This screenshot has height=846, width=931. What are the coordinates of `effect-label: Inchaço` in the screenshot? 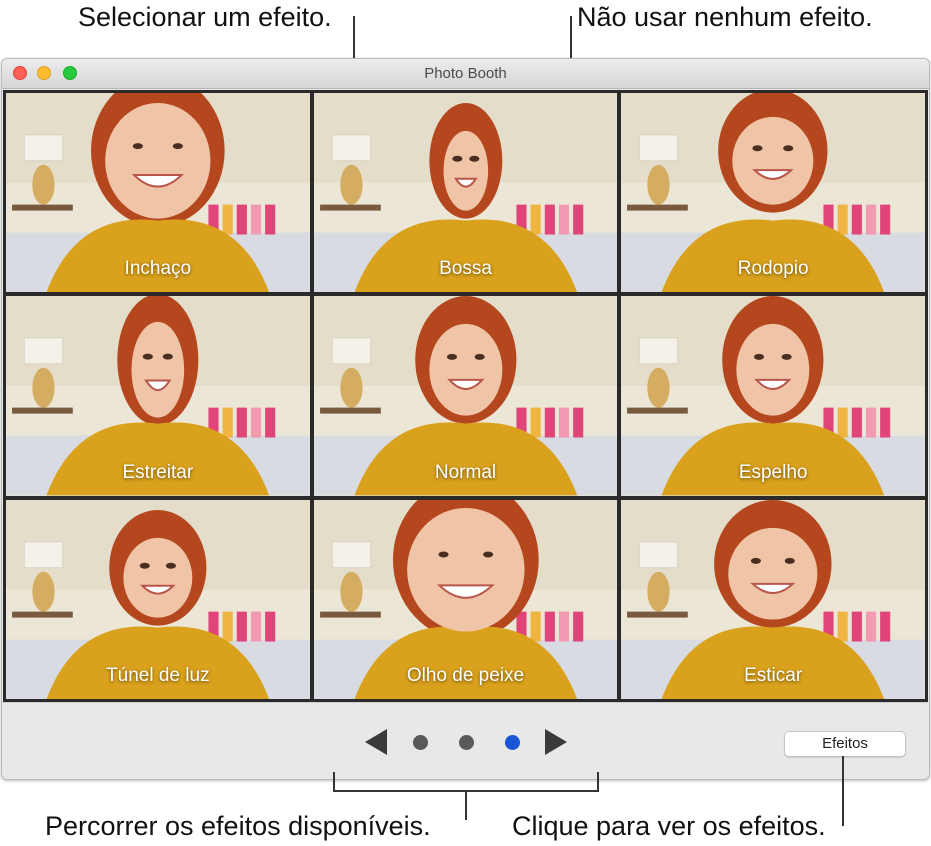 It's located at (158, 269).